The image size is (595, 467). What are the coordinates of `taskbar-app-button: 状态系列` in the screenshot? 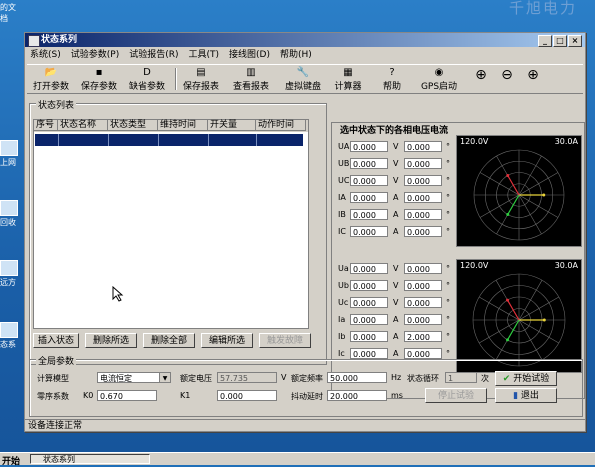 It's located at (90, 459).